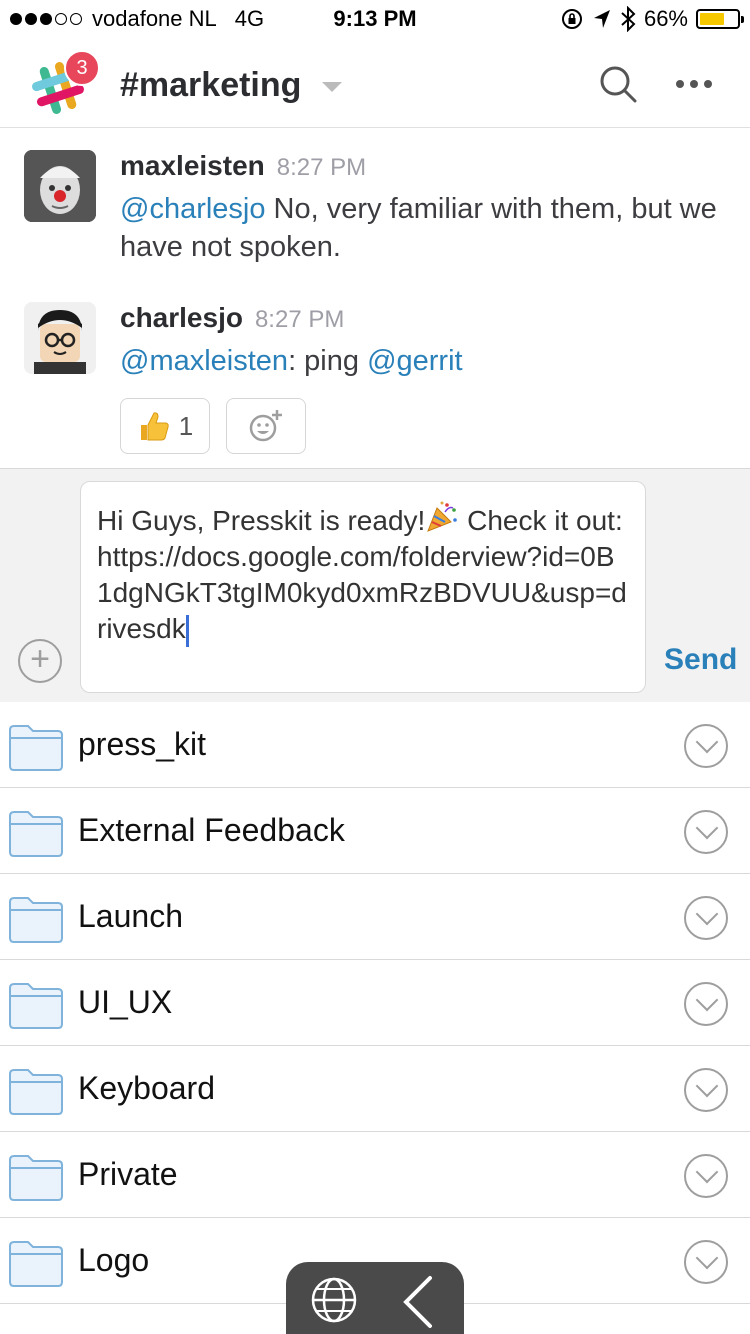  Describe the element at coordinates (375, 917) in the screenshot. I see `list-item: Launch` at that location.